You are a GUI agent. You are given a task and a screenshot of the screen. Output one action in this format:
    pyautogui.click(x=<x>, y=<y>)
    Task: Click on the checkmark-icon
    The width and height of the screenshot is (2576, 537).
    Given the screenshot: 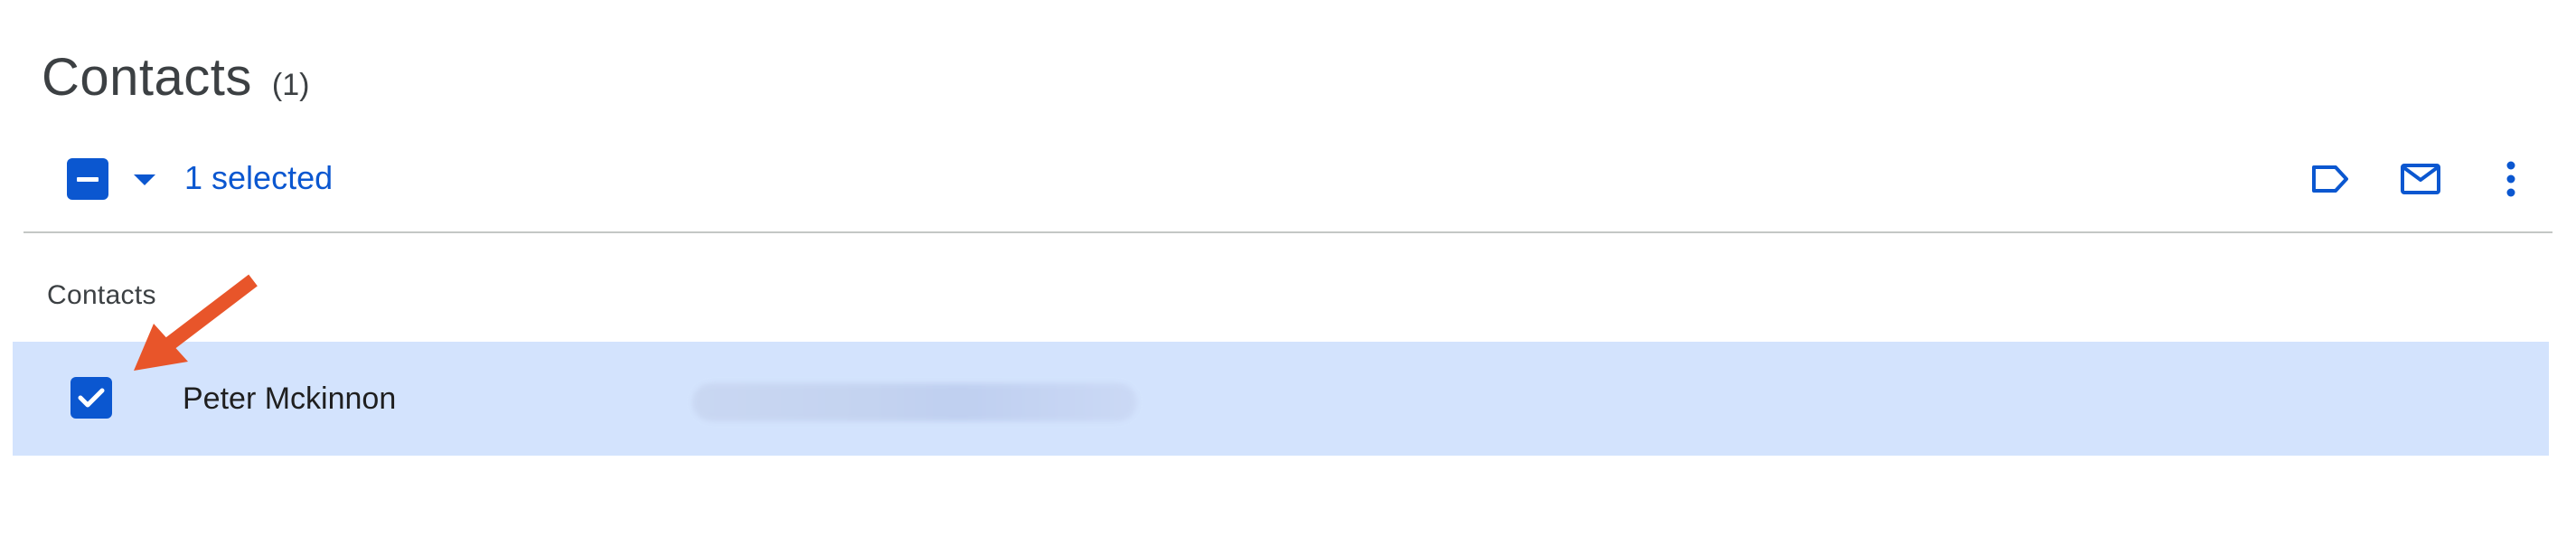 What is the action you would take?
    pyautogui.click(x=91, y=398)
    